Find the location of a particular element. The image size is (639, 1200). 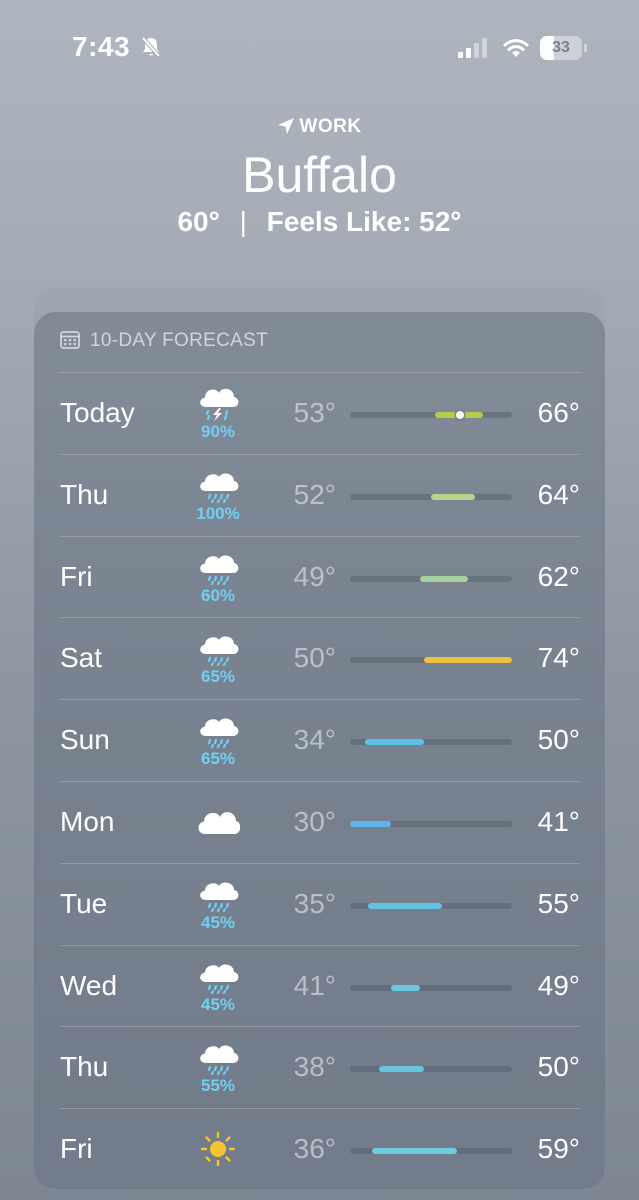

location-label: WORK is located at coordinates (319, 127).